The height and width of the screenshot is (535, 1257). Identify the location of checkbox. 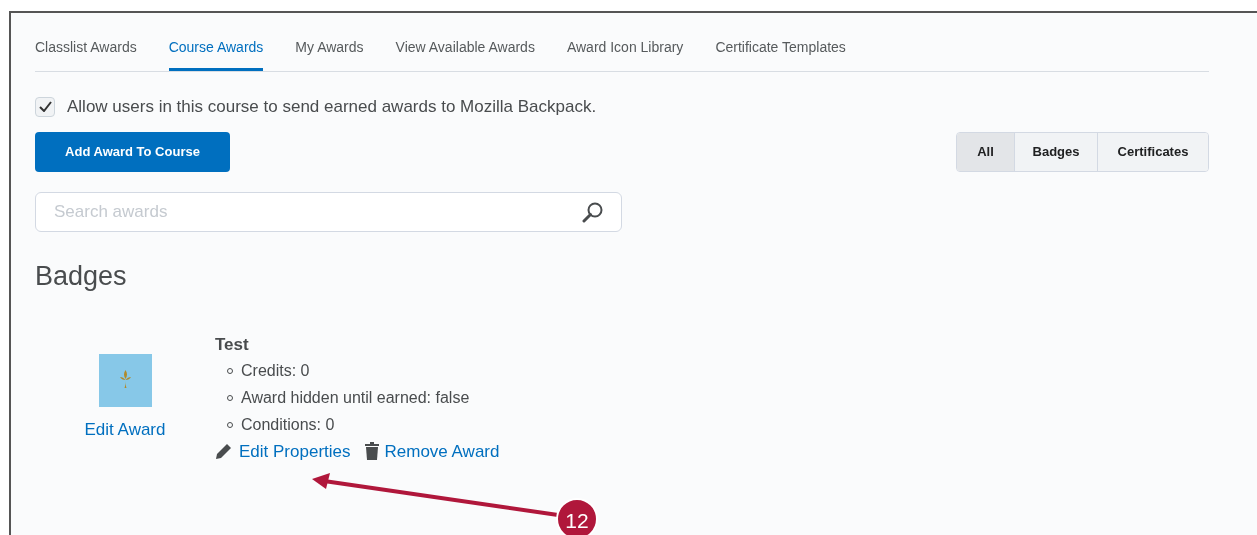
(45, 106).